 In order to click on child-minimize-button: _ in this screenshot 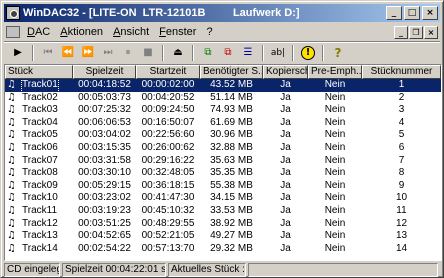, I will do `click(401, 32)`.